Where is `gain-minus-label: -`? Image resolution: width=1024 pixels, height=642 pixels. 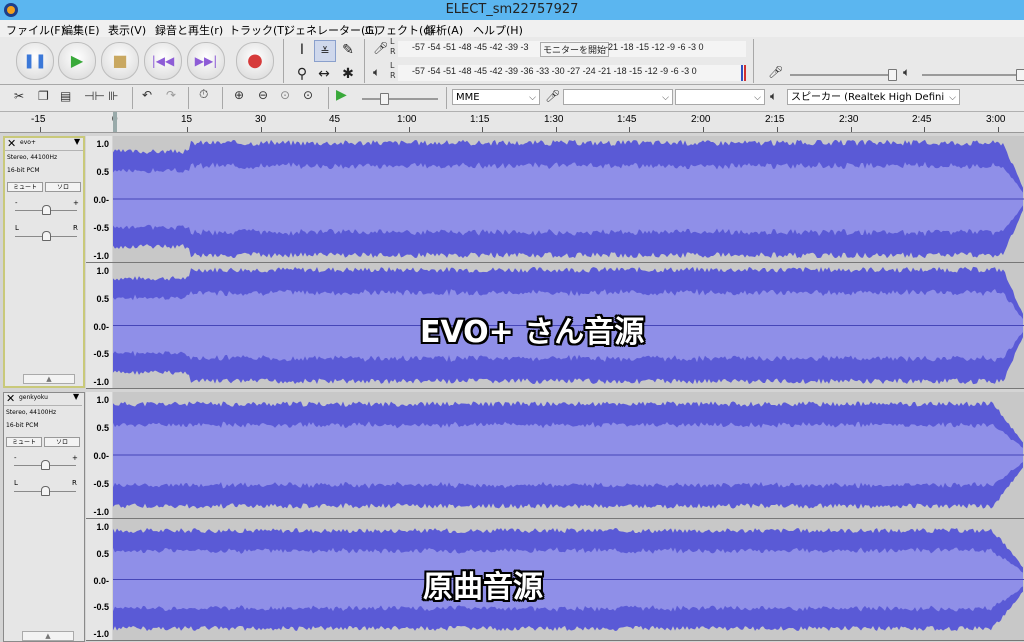
gain-minus-label: - is located at coordinates (16, 203).